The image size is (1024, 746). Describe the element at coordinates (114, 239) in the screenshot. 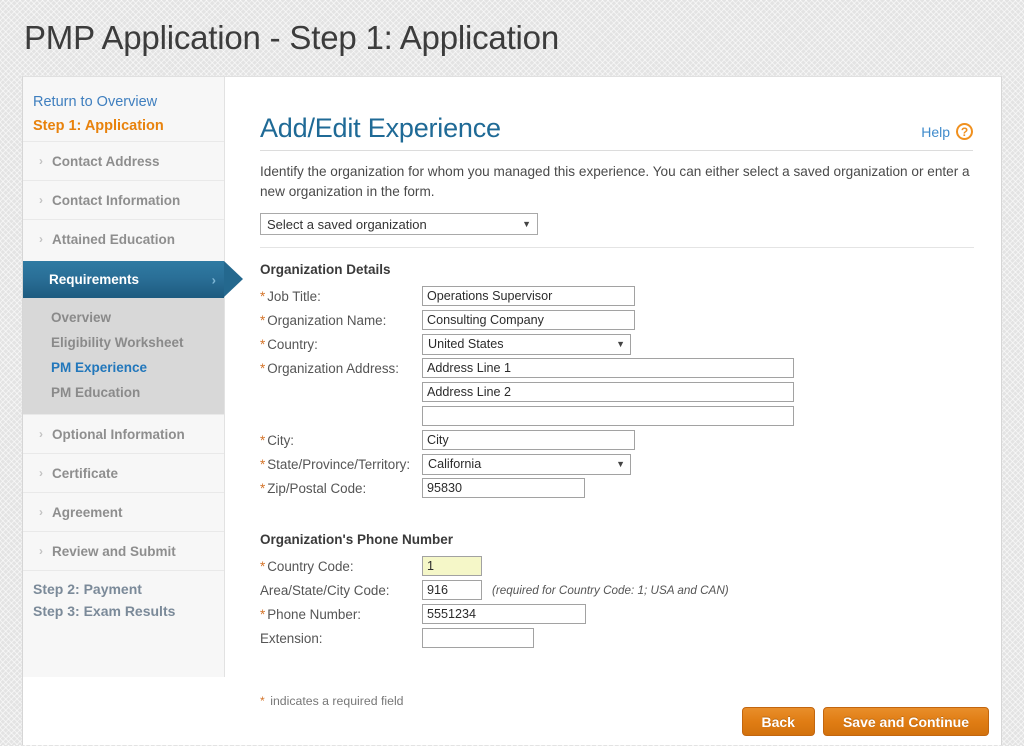

I see `sidebar-item-label: Attained Education` at that location.